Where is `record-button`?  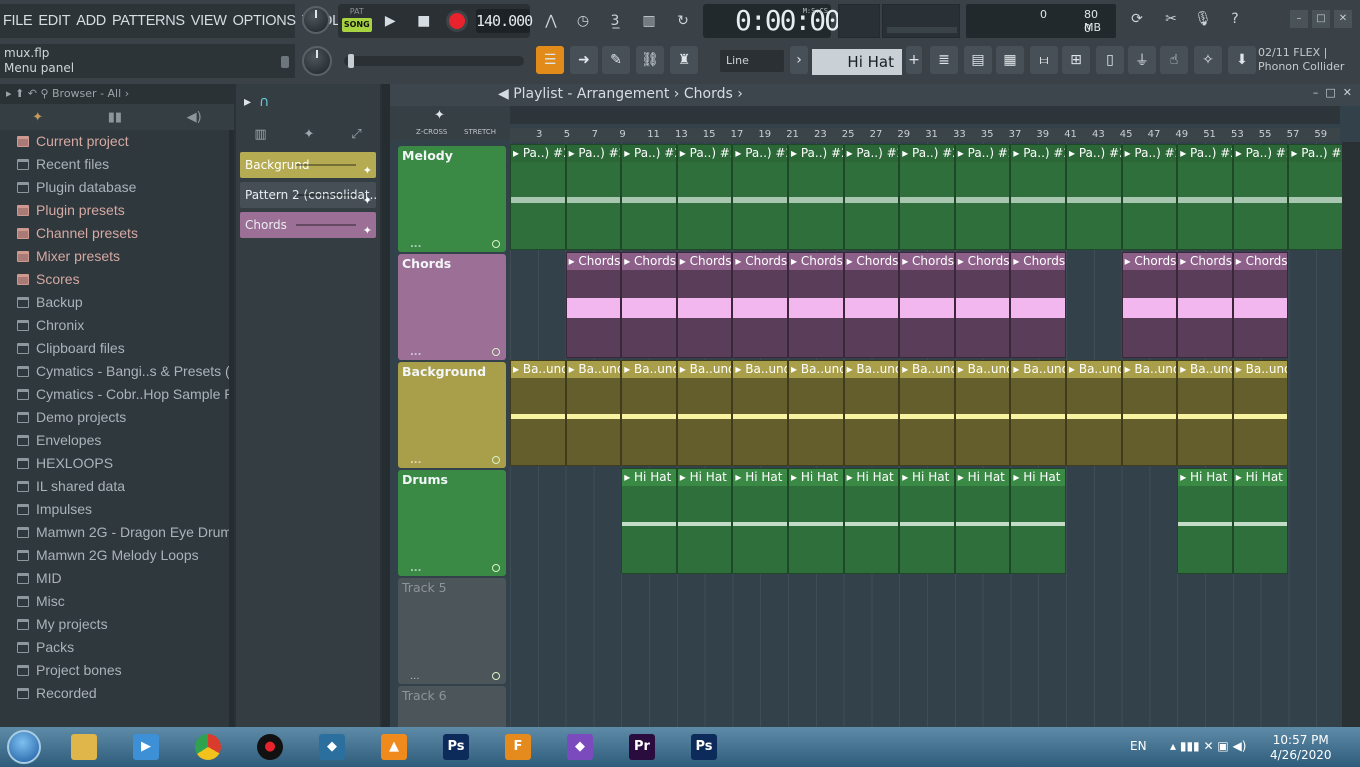
record-button is located at coordinates (458, 21).